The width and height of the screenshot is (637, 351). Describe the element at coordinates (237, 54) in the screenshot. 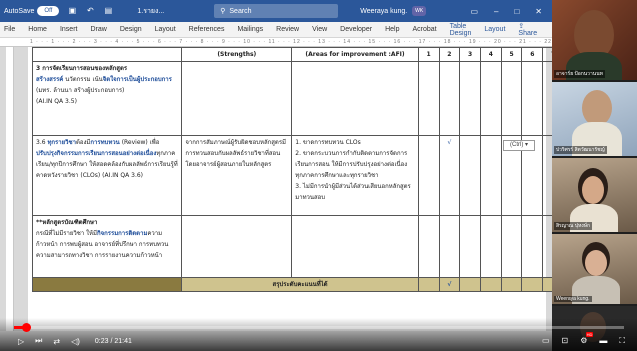

I see `header-strengths: (Strengths)` at that location.